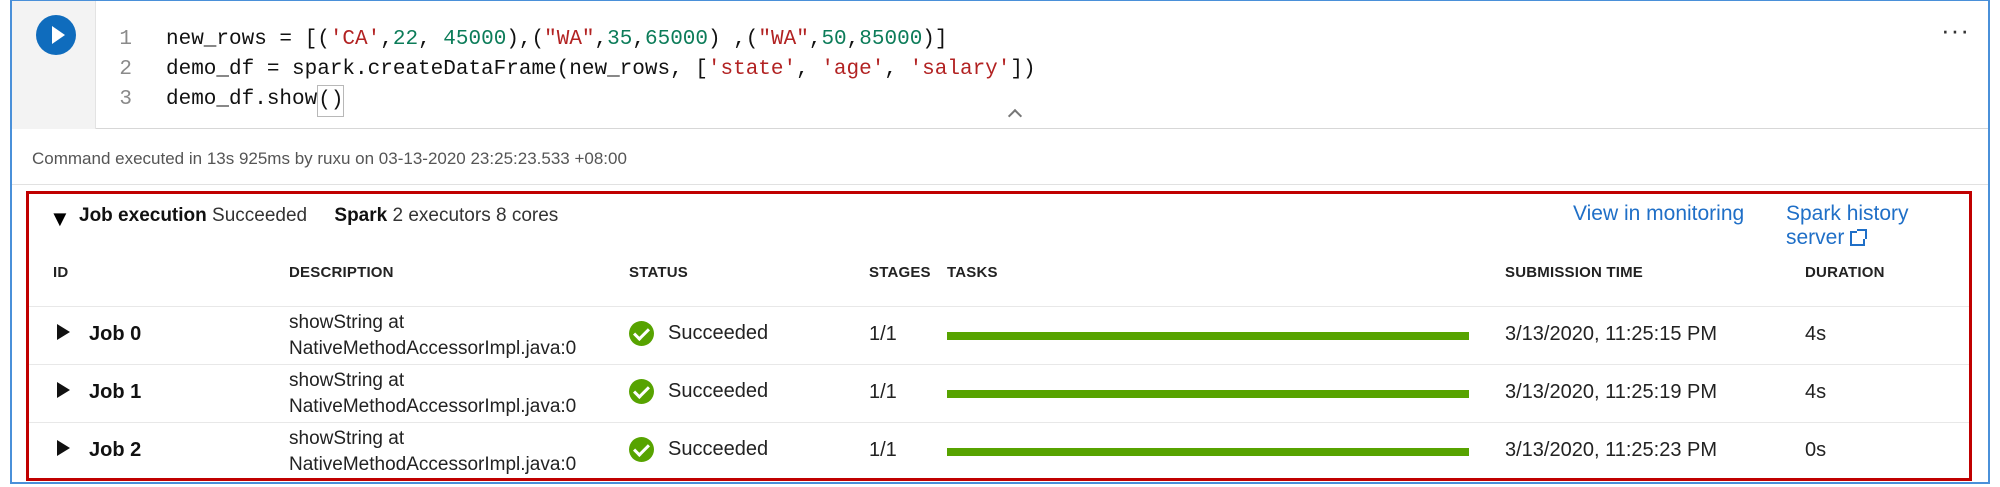 This screenshot has width=2000, height=487. I want to click on job-duration: 0s, so click(1816, 450).